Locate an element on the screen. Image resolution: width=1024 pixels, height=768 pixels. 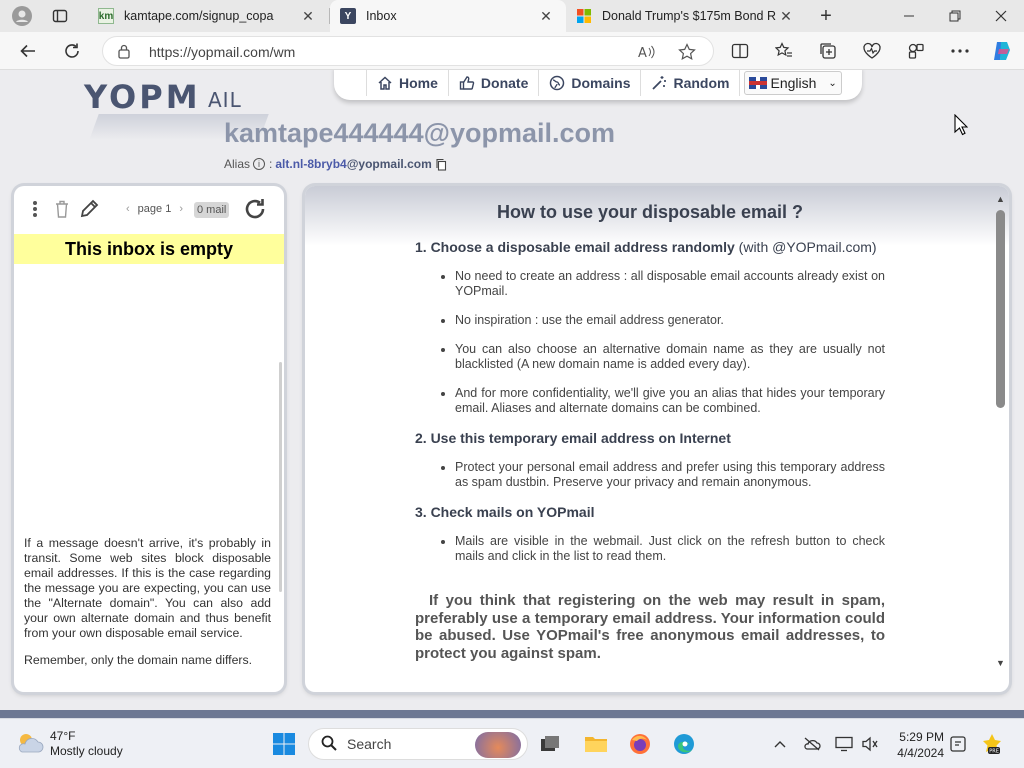
more-menu-icon is located at coordinates (960, 51).